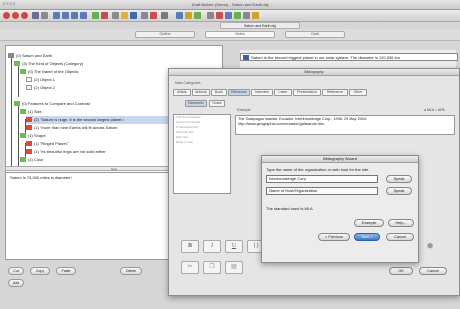 This screenshot has width=460, height=309. I want to click on spell-icon, so click(188, 15).